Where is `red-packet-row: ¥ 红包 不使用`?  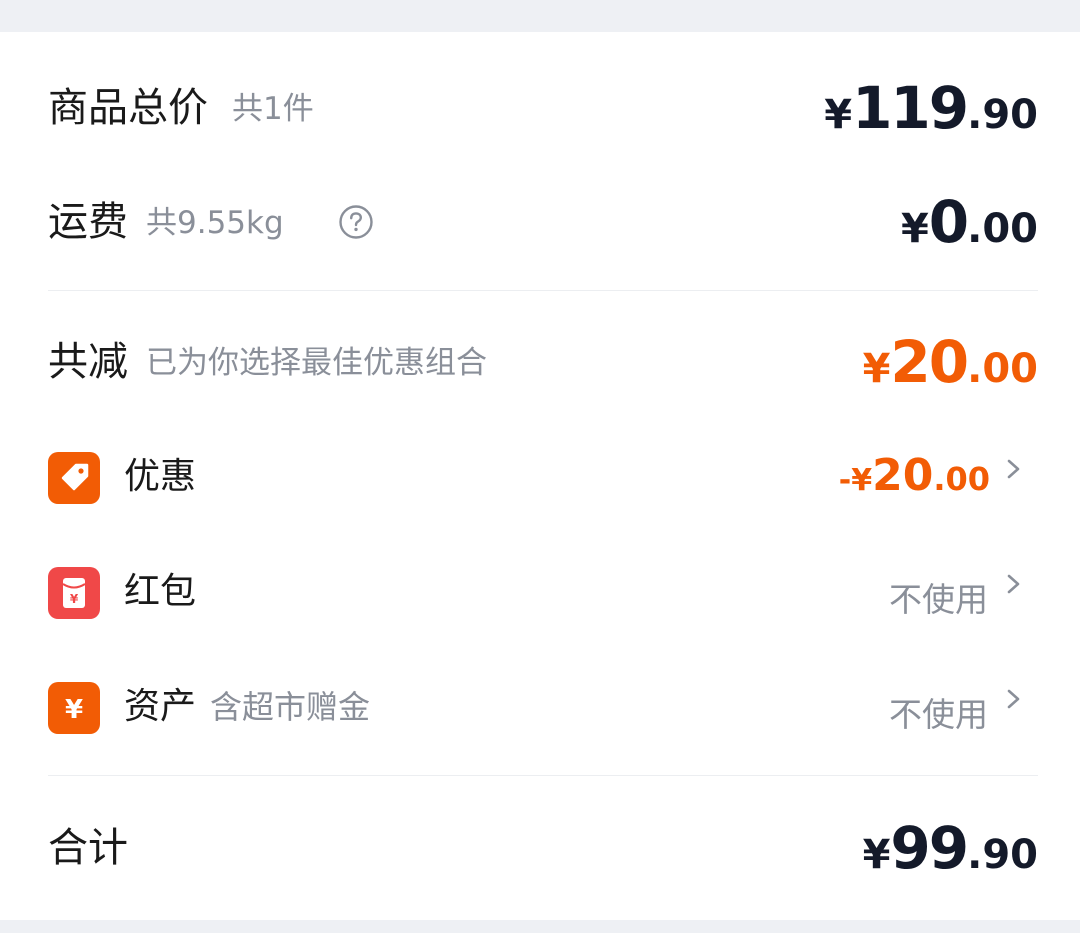 red-packet-row: ¥ 红包 不使用 is located at coordinates (543, 595).